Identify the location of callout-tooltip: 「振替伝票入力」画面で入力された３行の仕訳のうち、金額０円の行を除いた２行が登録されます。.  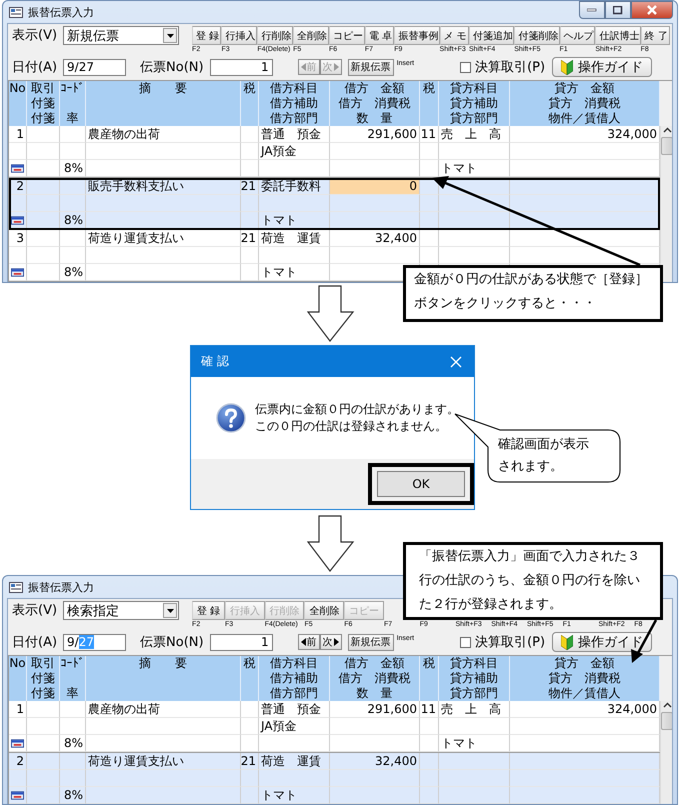
(533, 581).